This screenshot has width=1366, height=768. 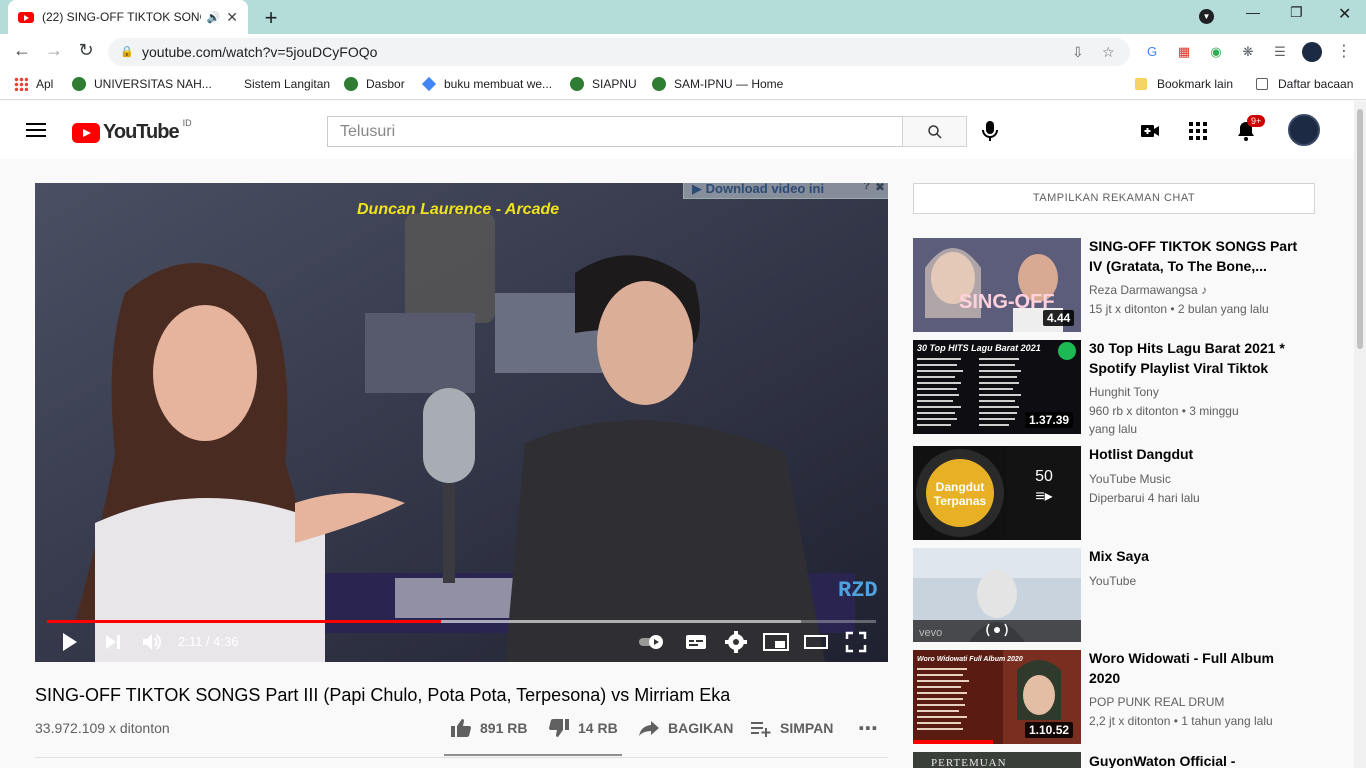 What do you see at coordinates (970, 659) in the screenshot?
I see `thumbnail-text: Woro Widowati Full Album 2020` at bounding box center [970, 659].